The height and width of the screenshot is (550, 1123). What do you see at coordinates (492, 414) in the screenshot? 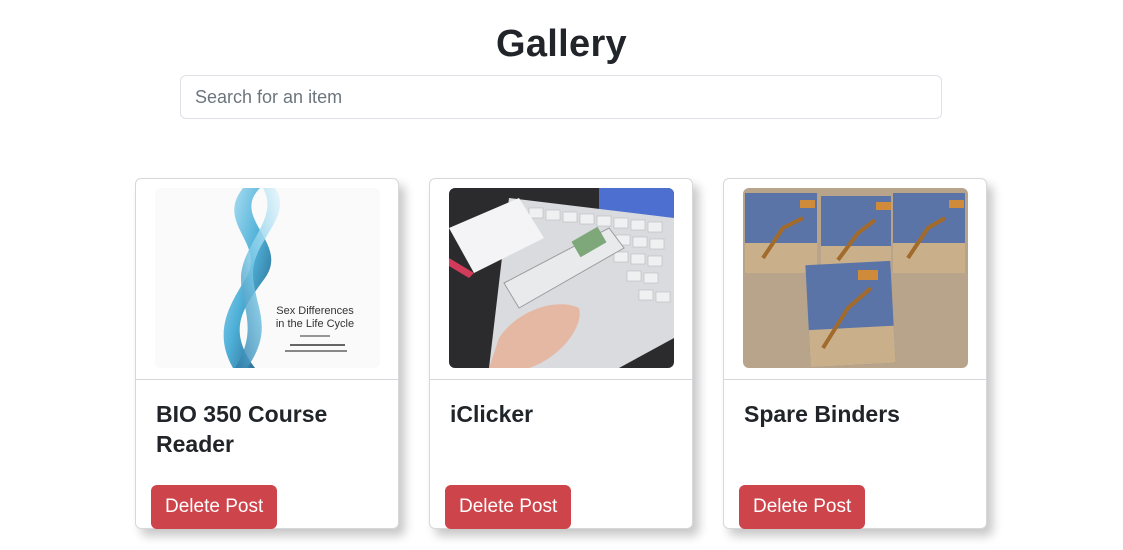
I see `card-title: iClicker` at bounding box center [492, 414].